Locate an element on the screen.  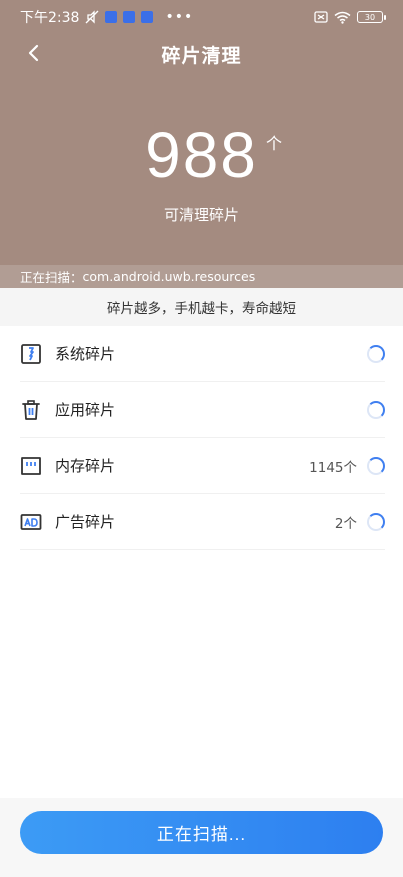
list-item-status: 1145个 is located at coordinates (347, 466).